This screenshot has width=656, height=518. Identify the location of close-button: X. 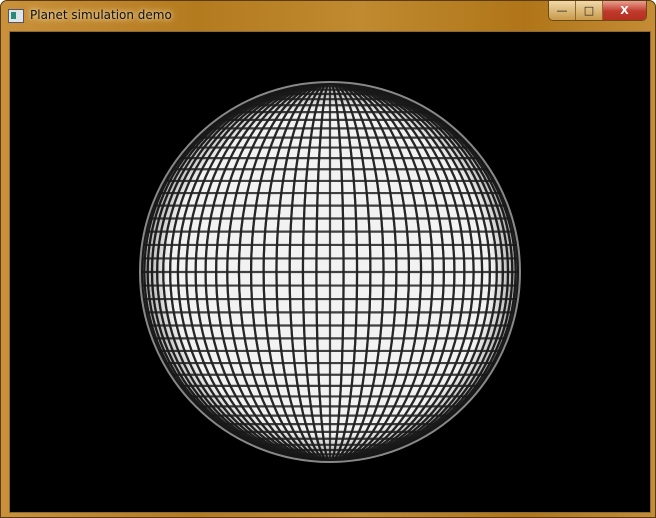
(624, 10).